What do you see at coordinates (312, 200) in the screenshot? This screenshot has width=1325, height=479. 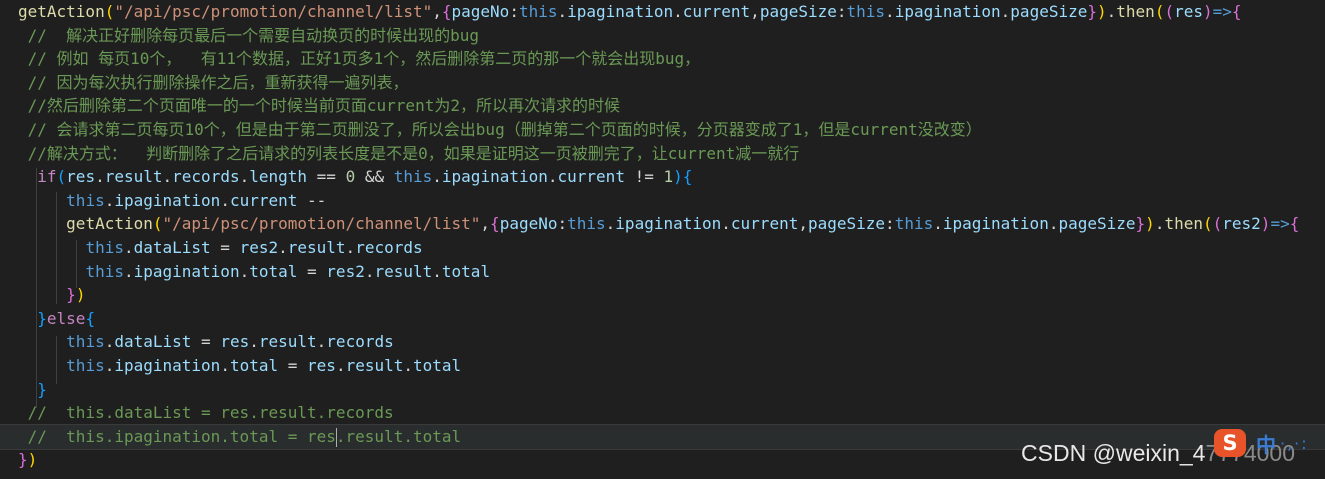 I see `code-token: --` at bounding box center [312, 200].